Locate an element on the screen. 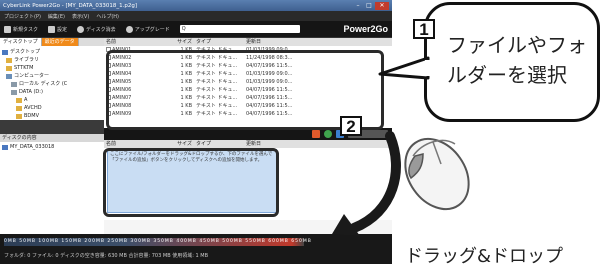 The width and height of the screenshot is (611, 267). tree-label: ライブラリ is located at coordinates (27, 60).